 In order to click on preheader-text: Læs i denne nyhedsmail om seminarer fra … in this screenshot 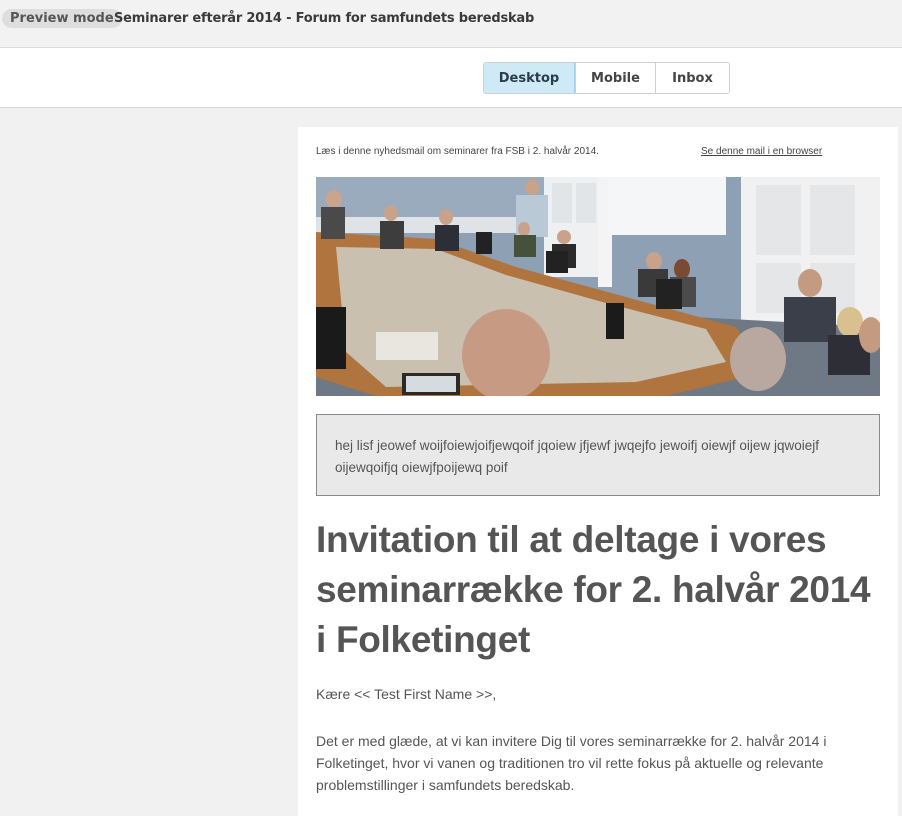, I will do `click(457, 151)`.